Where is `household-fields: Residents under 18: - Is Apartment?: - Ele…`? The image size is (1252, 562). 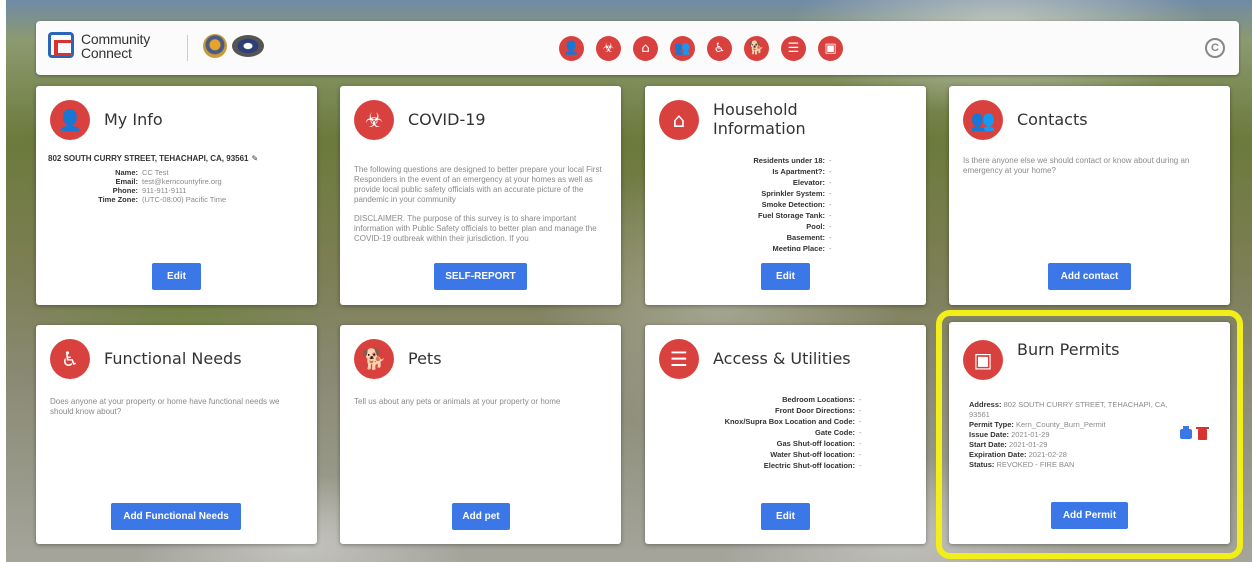 household-fields: Residents under 18: - Is Apartment?: - Ele… is located at coordinates (783, 203).